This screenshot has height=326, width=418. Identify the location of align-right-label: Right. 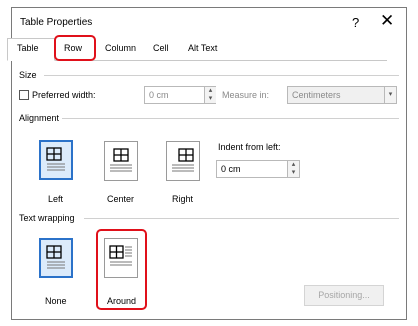
(183, 199).